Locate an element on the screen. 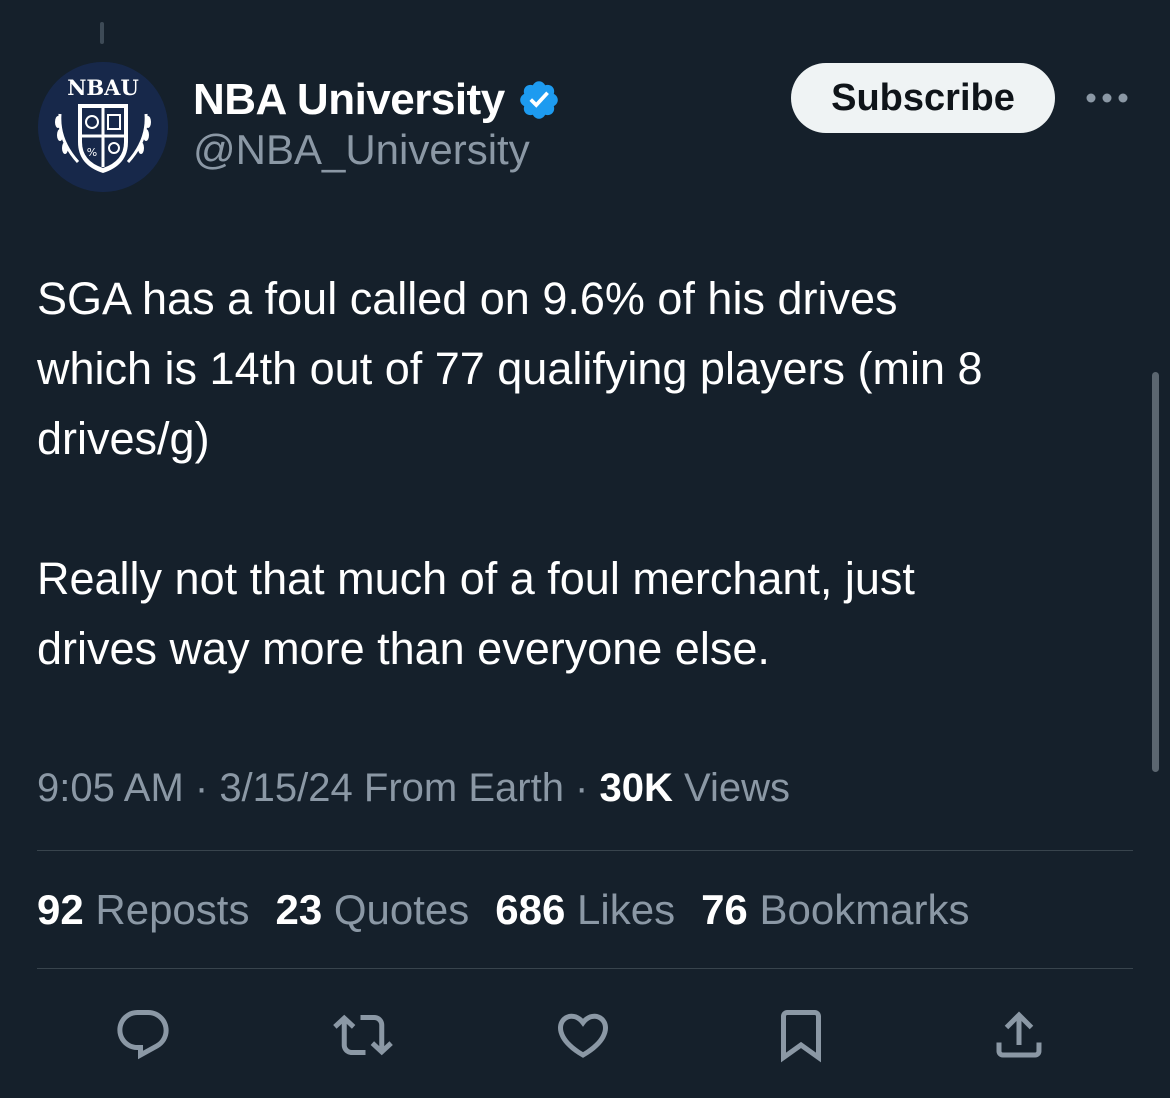 The width and height of the screenshot is (1170, 1098). share-icon is located at coordinates (1019, 1034).